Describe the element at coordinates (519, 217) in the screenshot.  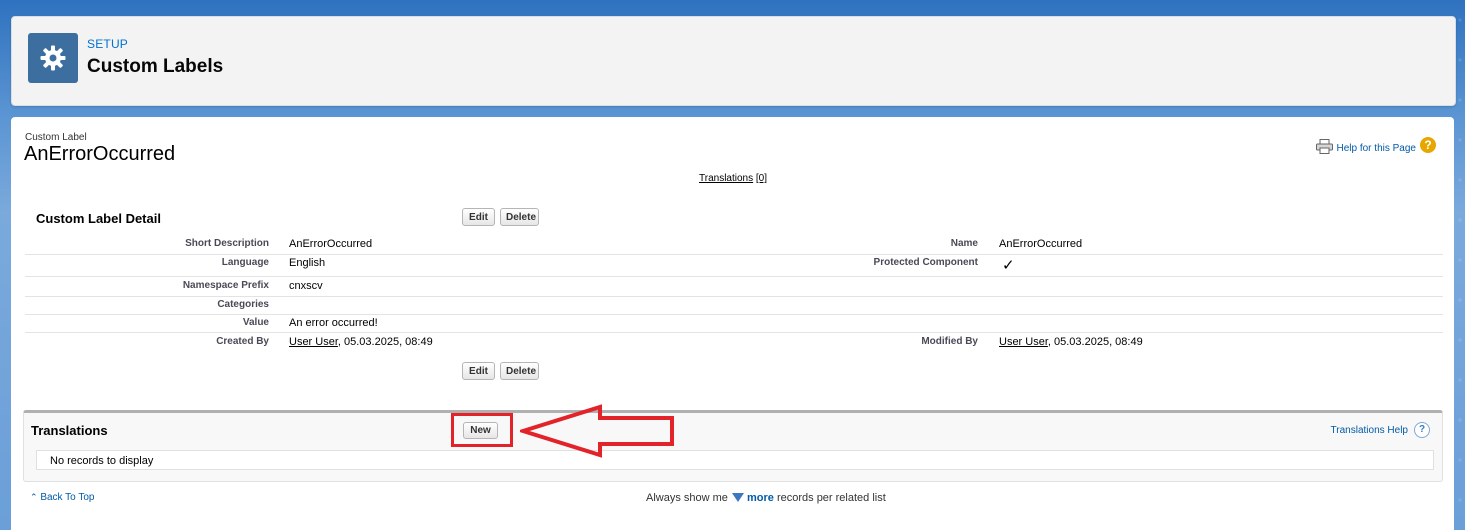
I see `delete-button-top: Delete` at that location.